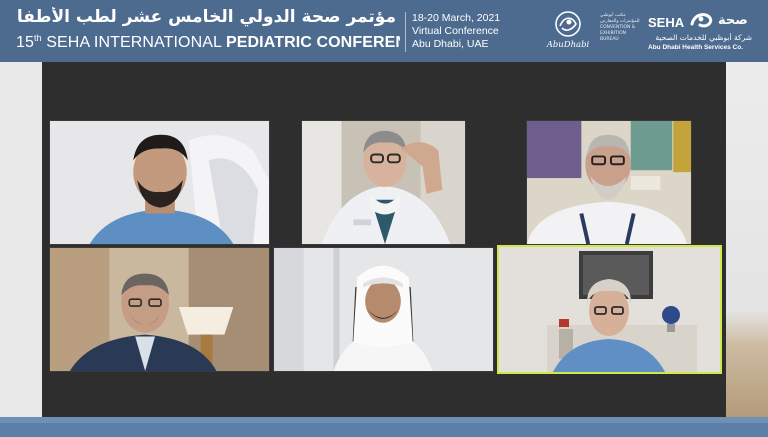 This screenshot has height=437, width=768. What do you see at coordinates (206, 17) in the screenshot?
I see `arabic-conference-title: مؤتمر صحة الدولي الخامس عشر لطب الأطفال` at bounding box center [206, 17].